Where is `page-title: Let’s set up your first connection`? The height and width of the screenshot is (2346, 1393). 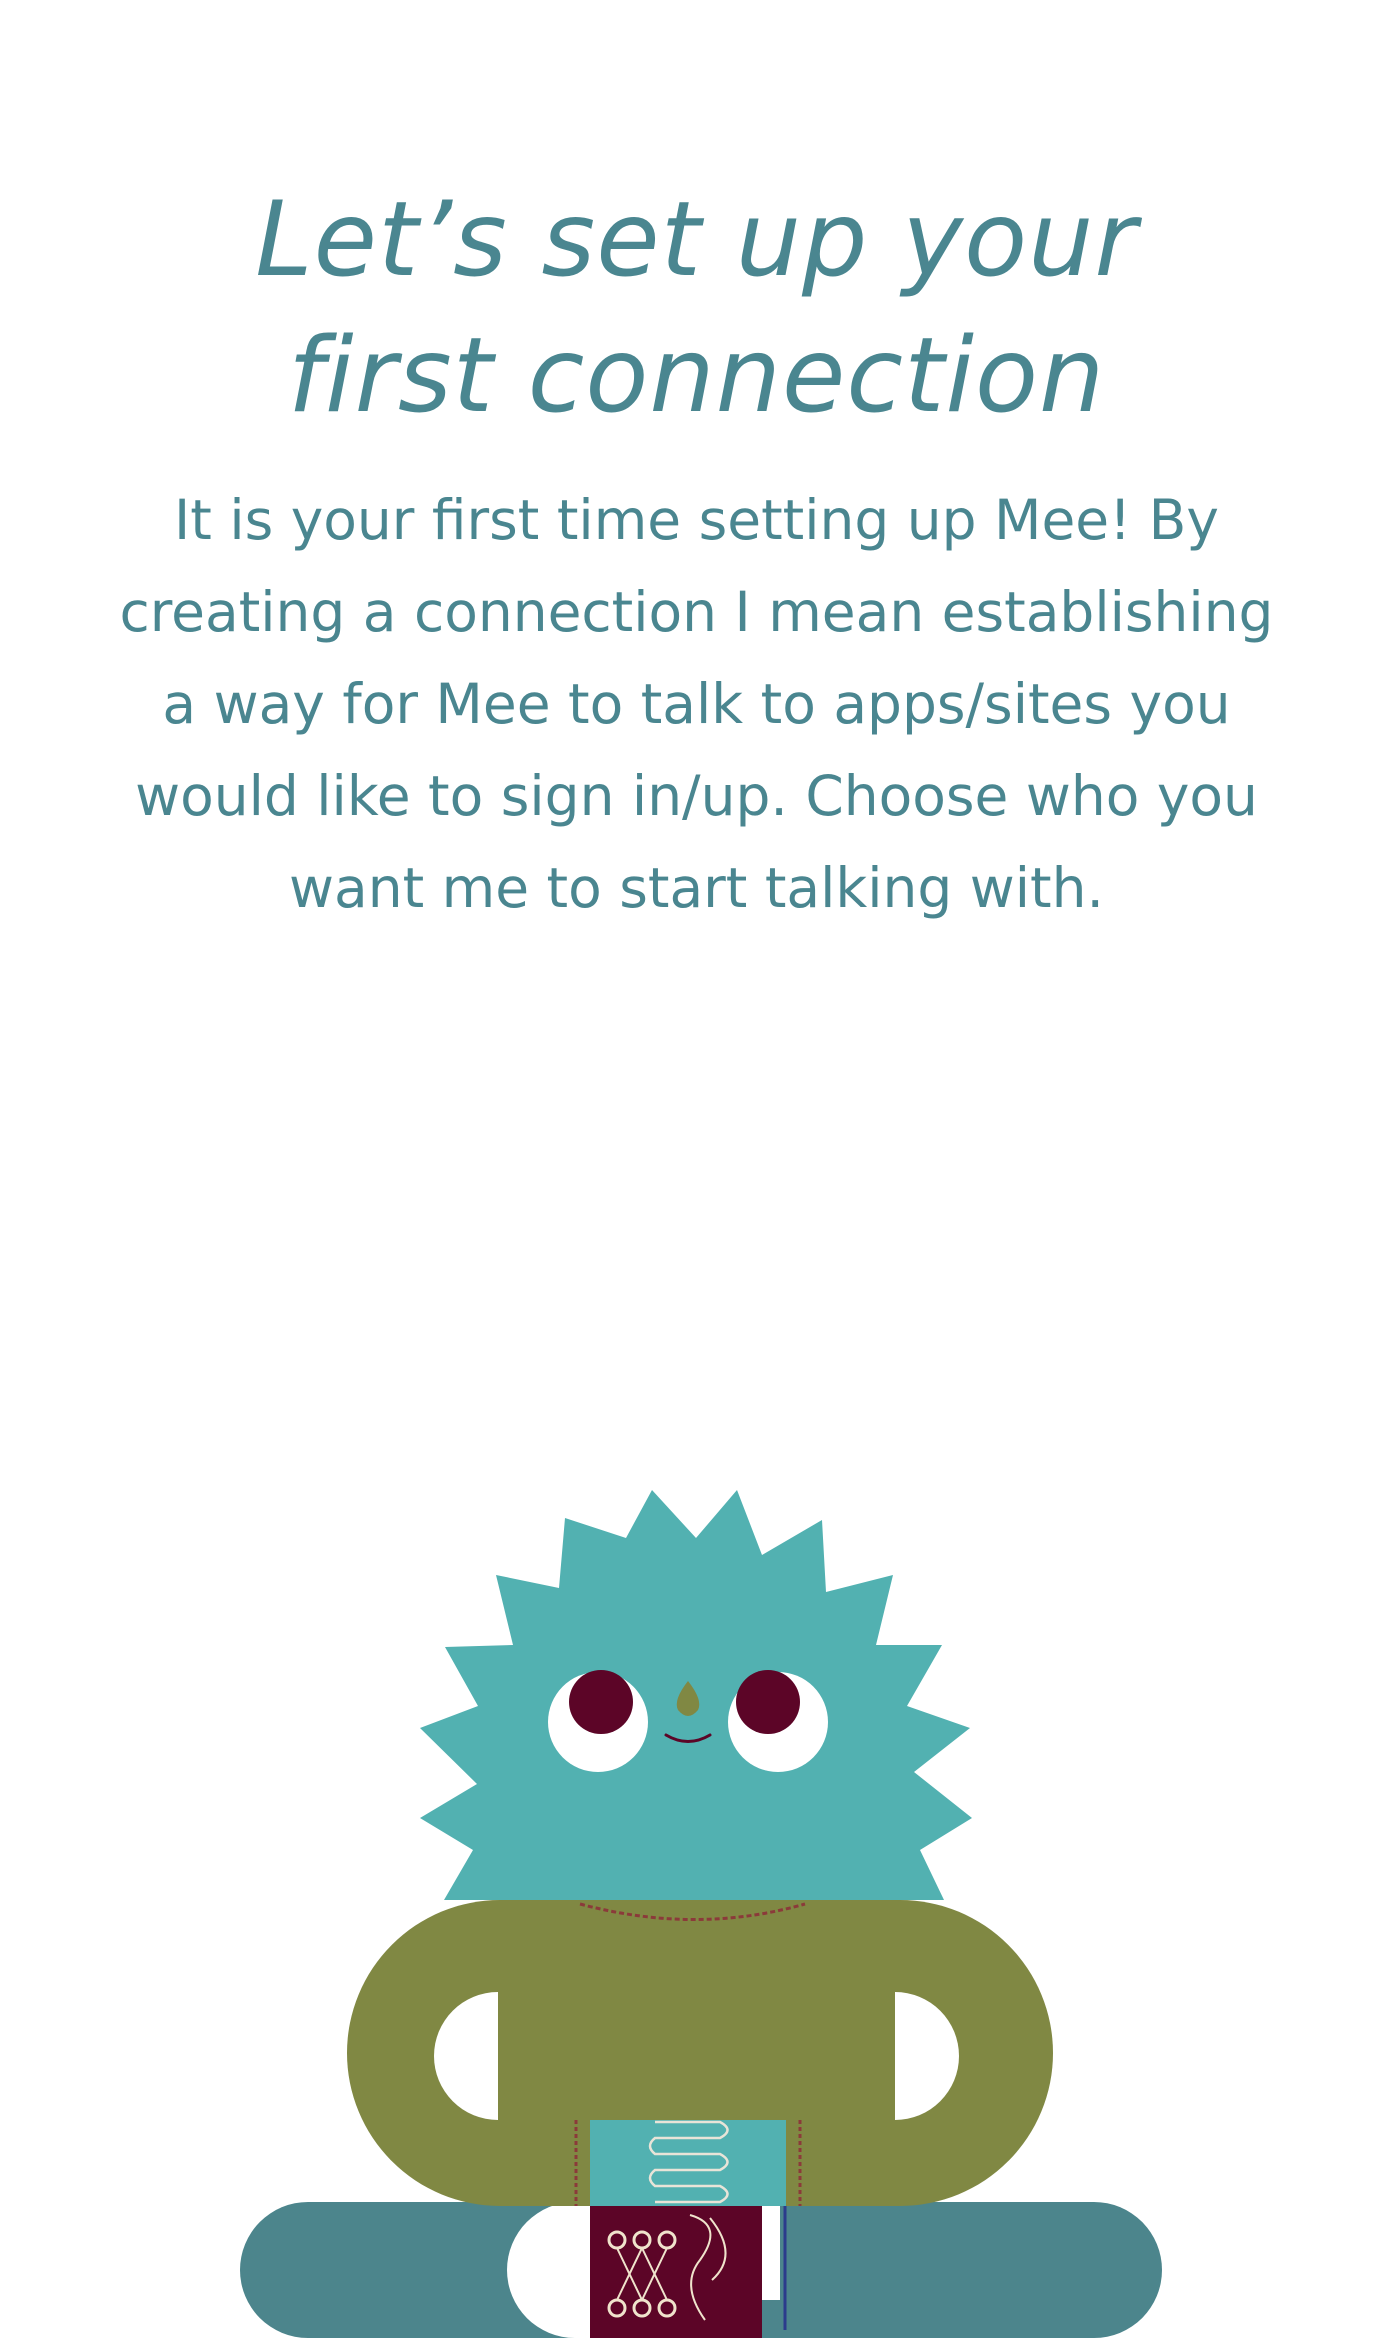
page-title: Let’s set up your first connection is located at coordinates (696, 308).